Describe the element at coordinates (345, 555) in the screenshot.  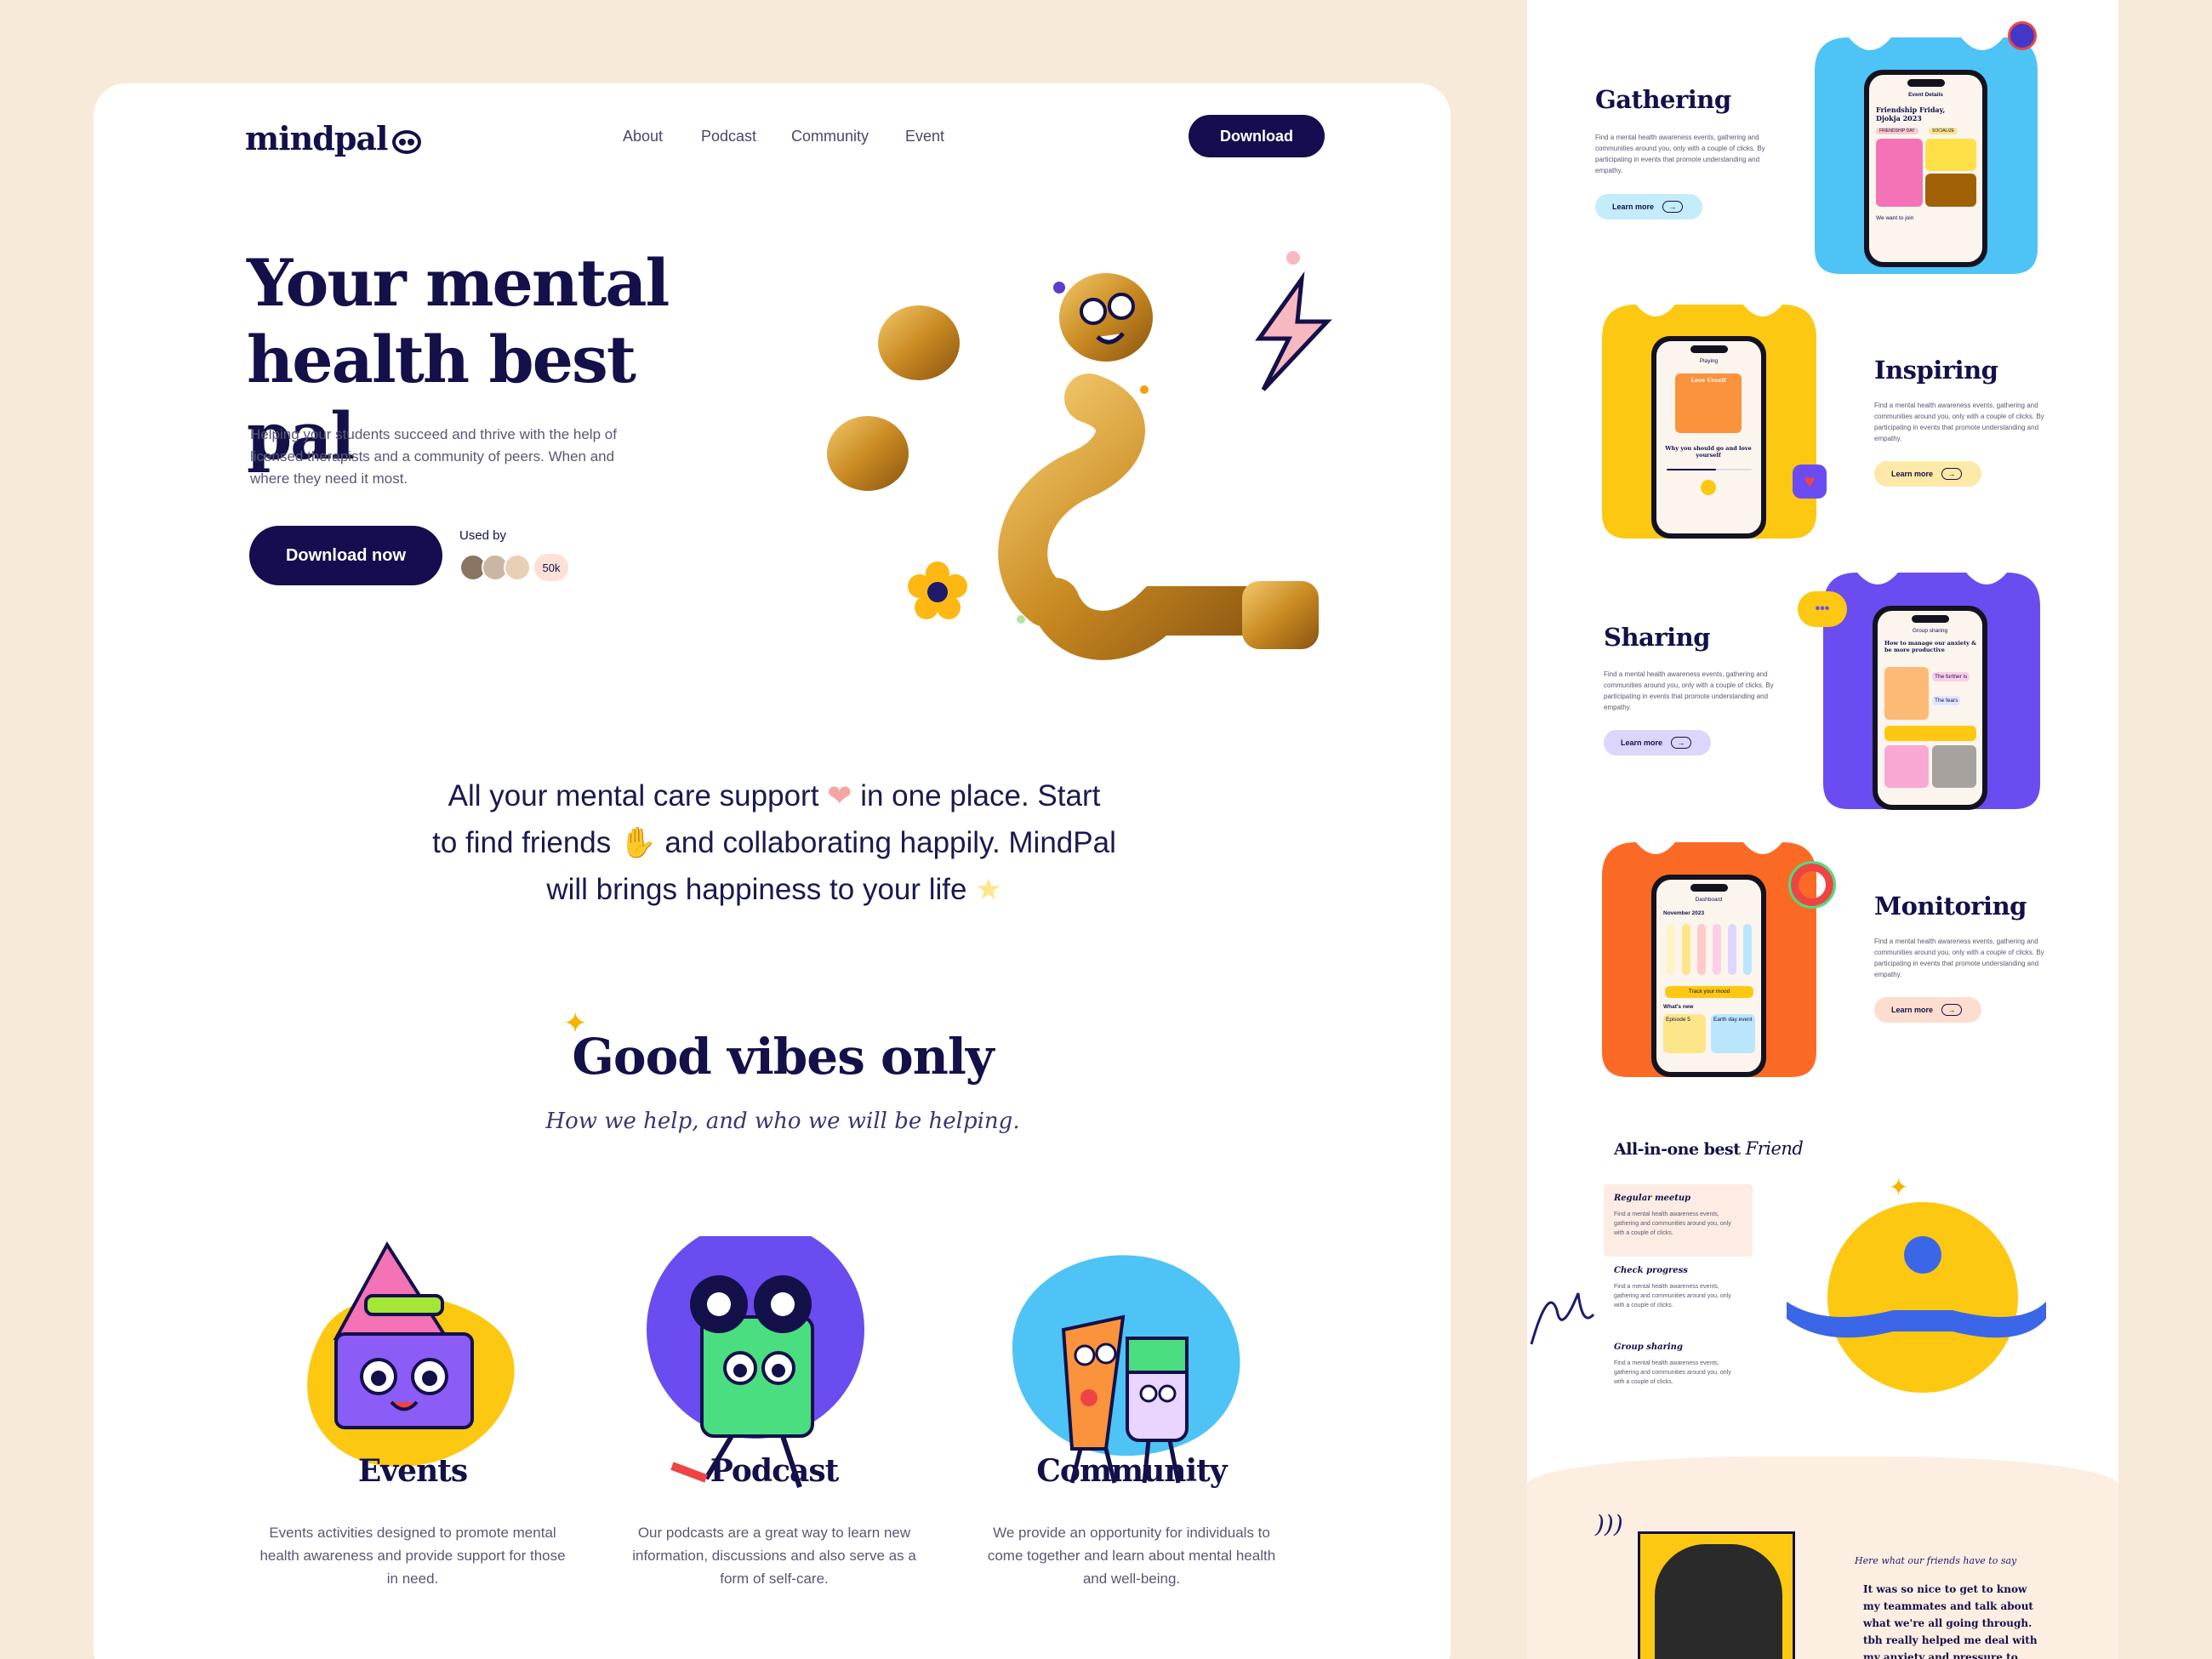
I see `download-now-button: Download now` at that location.